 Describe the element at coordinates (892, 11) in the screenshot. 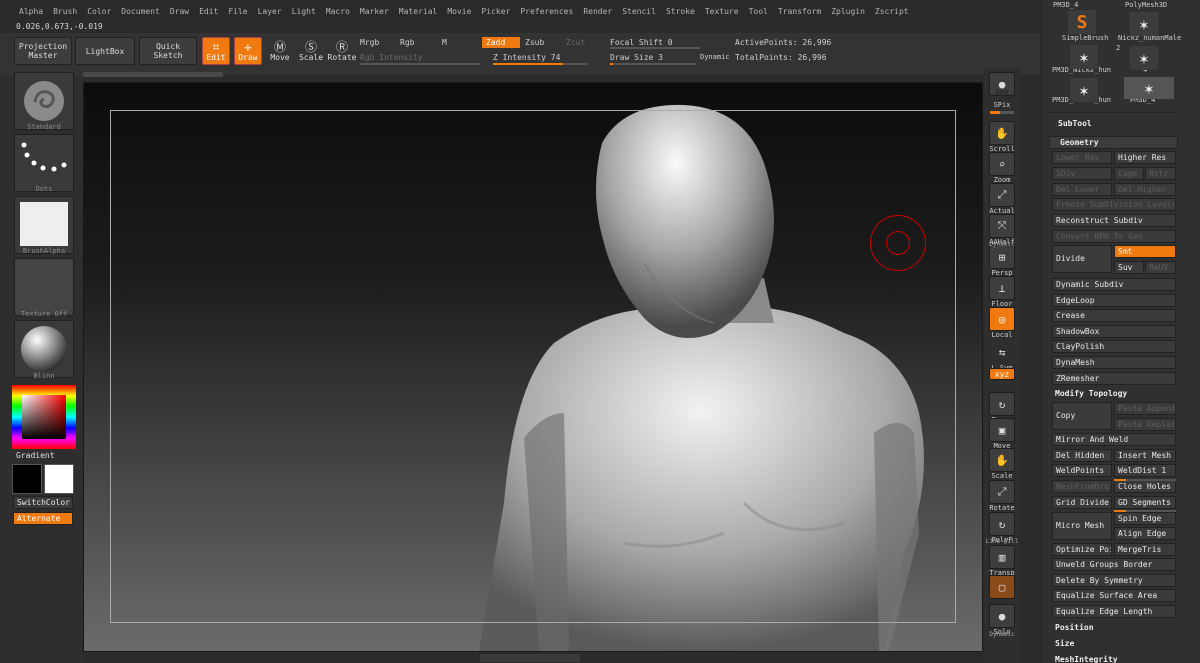

I see `menu-item-zscript: Zscript` at that location.